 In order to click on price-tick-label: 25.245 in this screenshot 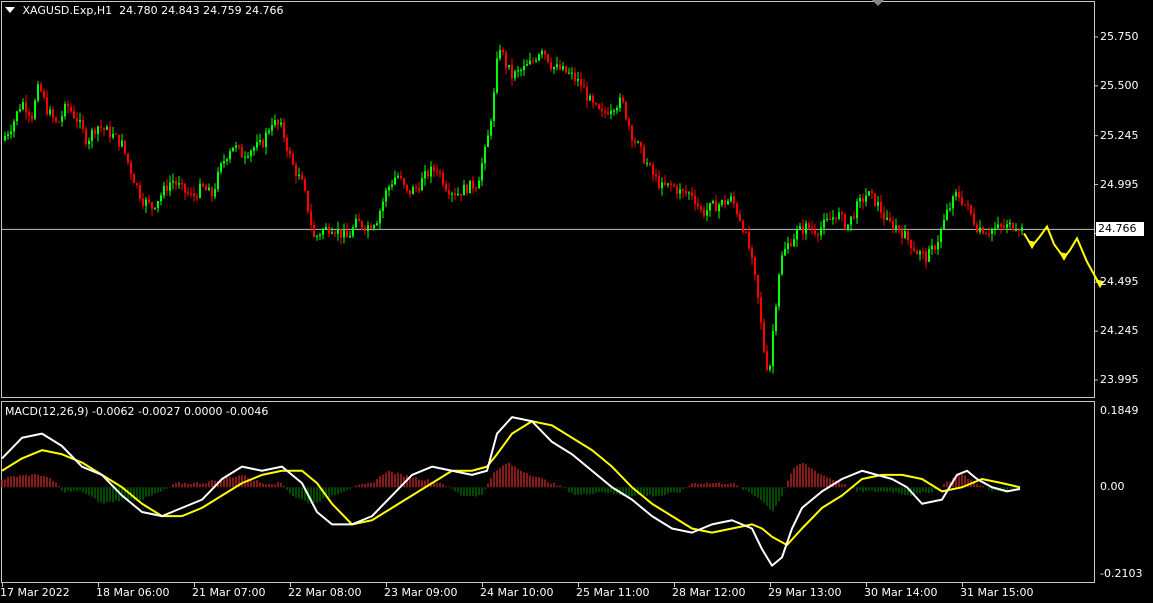, I will do `click(1119, 135)`.